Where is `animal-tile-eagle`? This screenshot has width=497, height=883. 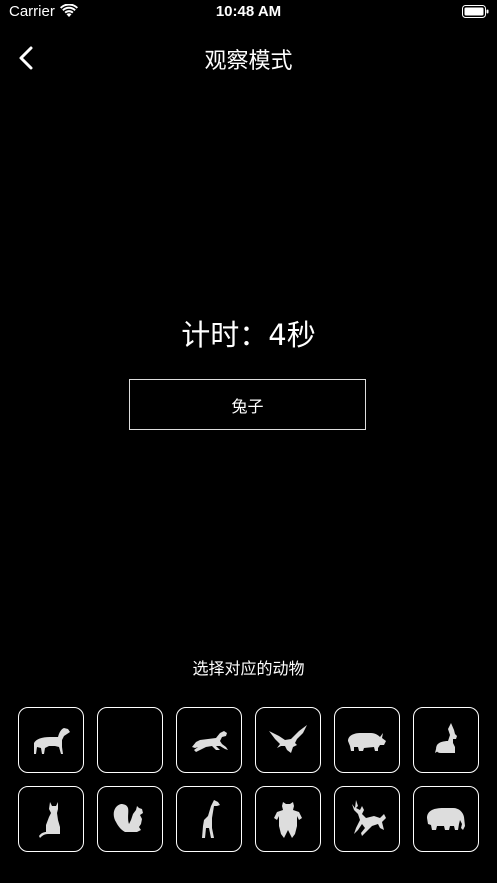
animal-tile-eagle is located at coordinates (288, 740).